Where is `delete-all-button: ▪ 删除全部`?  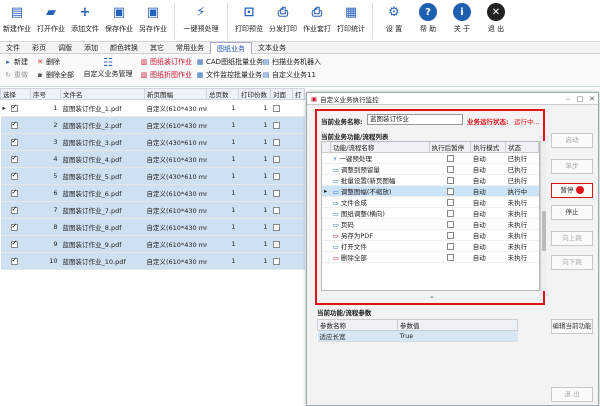
delete-all-button: ▪ 删除全部 is located at coordinates (55, 75).